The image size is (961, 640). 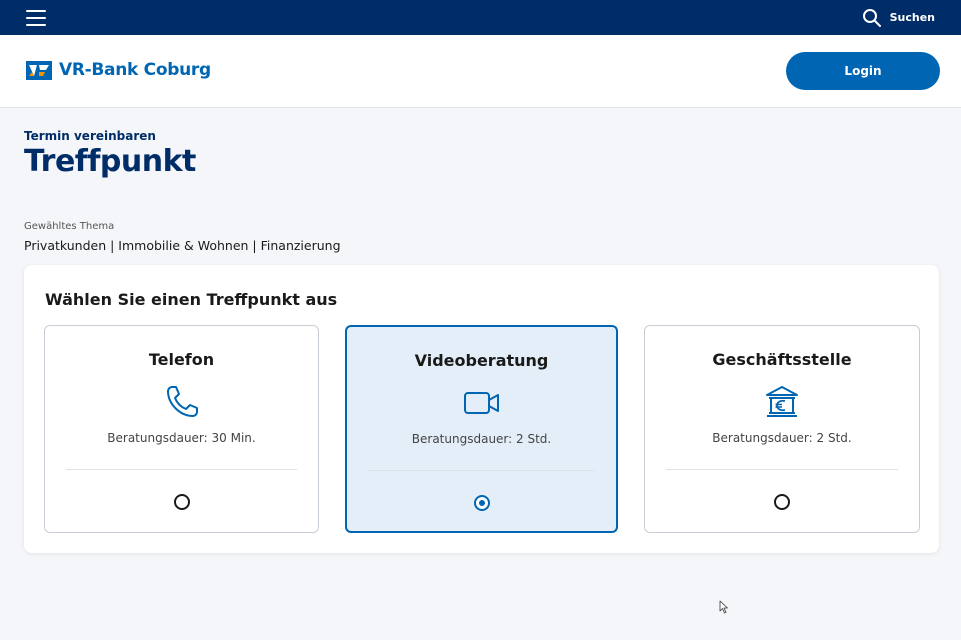 I want to click on page-title: Treffpunkt, so click(x=110, y=161).